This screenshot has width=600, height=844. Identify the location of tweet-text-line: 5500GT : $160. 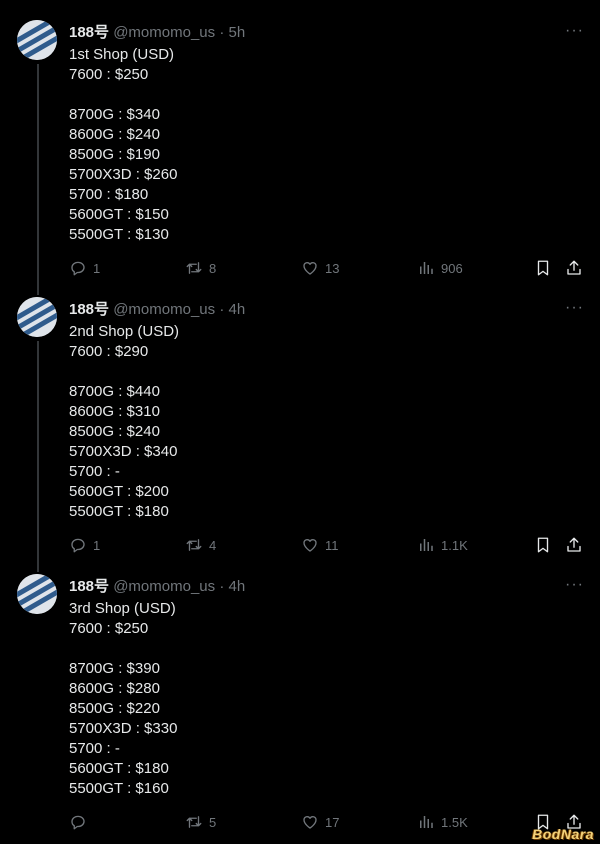
(119, 788).